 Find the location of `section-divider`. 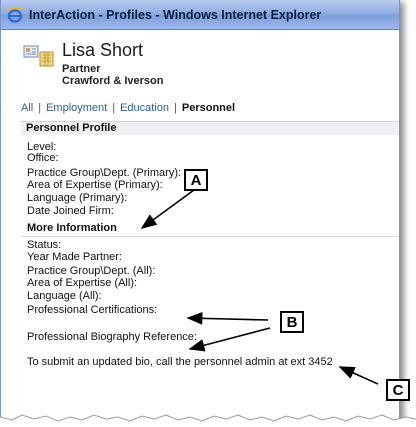

section-divider is located at coordinates (210, 236).